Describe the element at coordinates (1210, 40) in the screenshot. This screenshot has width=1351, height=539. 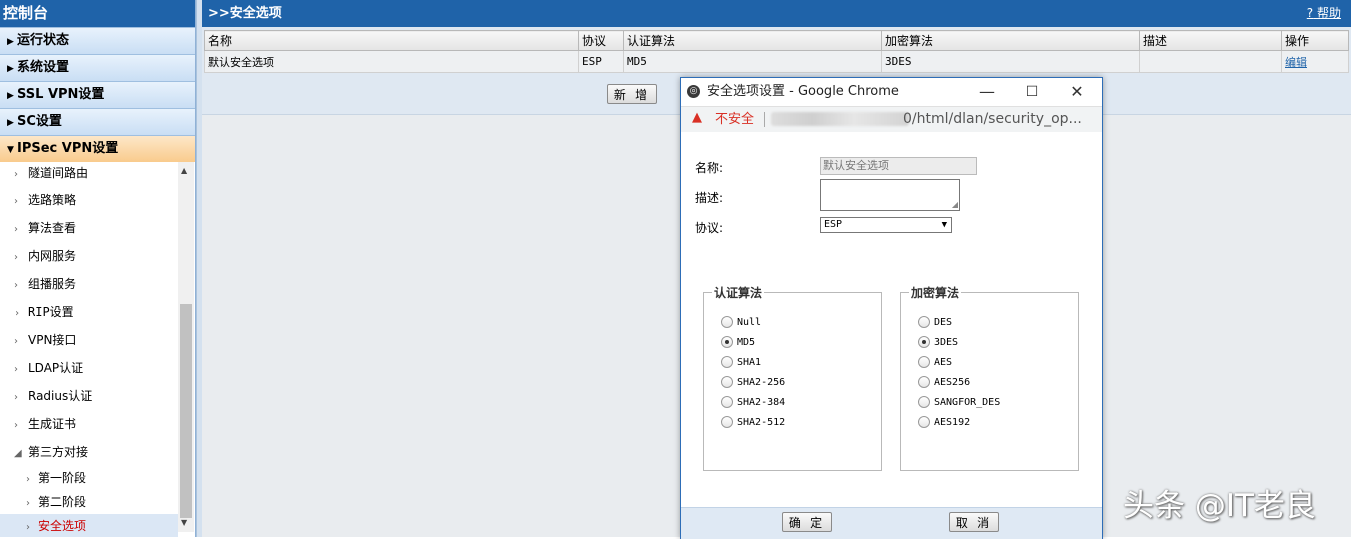
I see `column-header-desc: 描述` at that location.